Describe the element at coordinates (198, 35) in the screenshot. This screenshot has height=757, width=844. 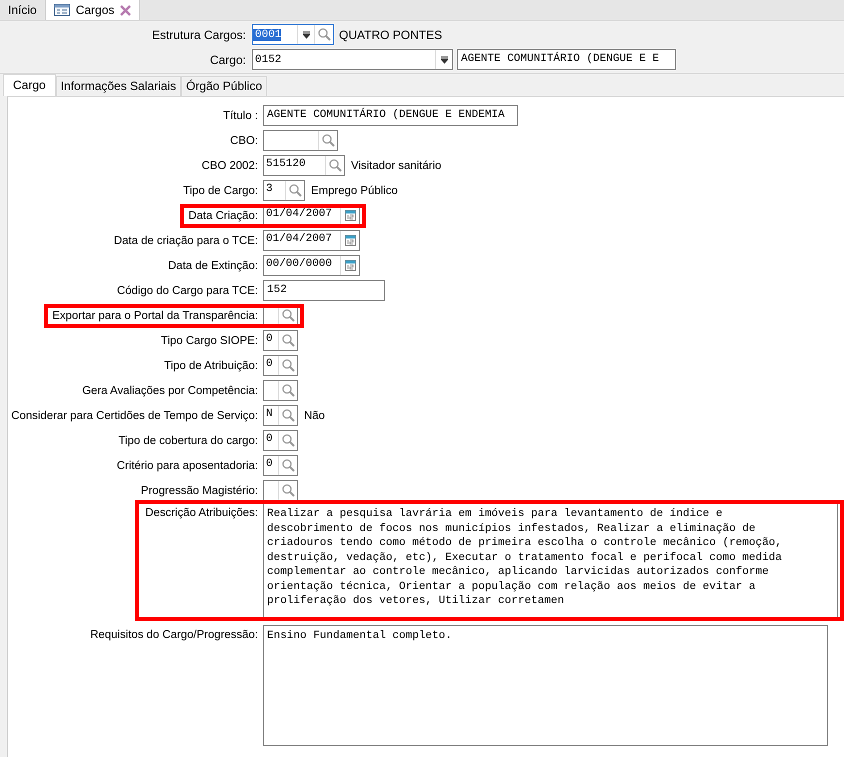
I see `field-label: Estrutura Cargos:` at that location.